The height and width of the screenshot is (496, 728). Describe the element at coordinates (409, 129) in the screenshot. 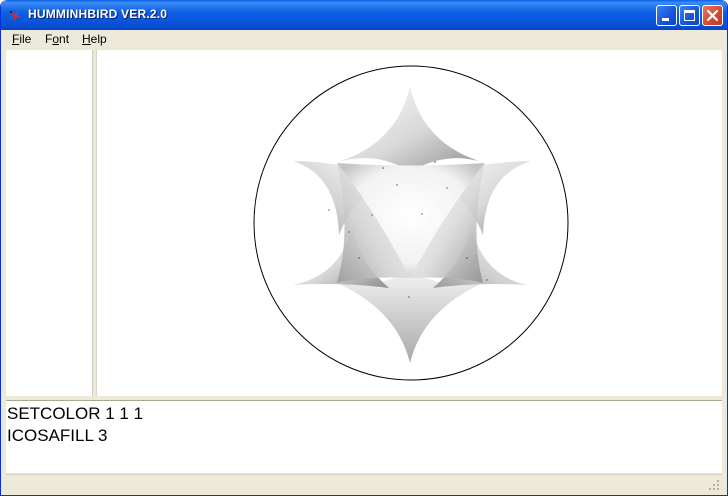

I see `spike-top` at that location.